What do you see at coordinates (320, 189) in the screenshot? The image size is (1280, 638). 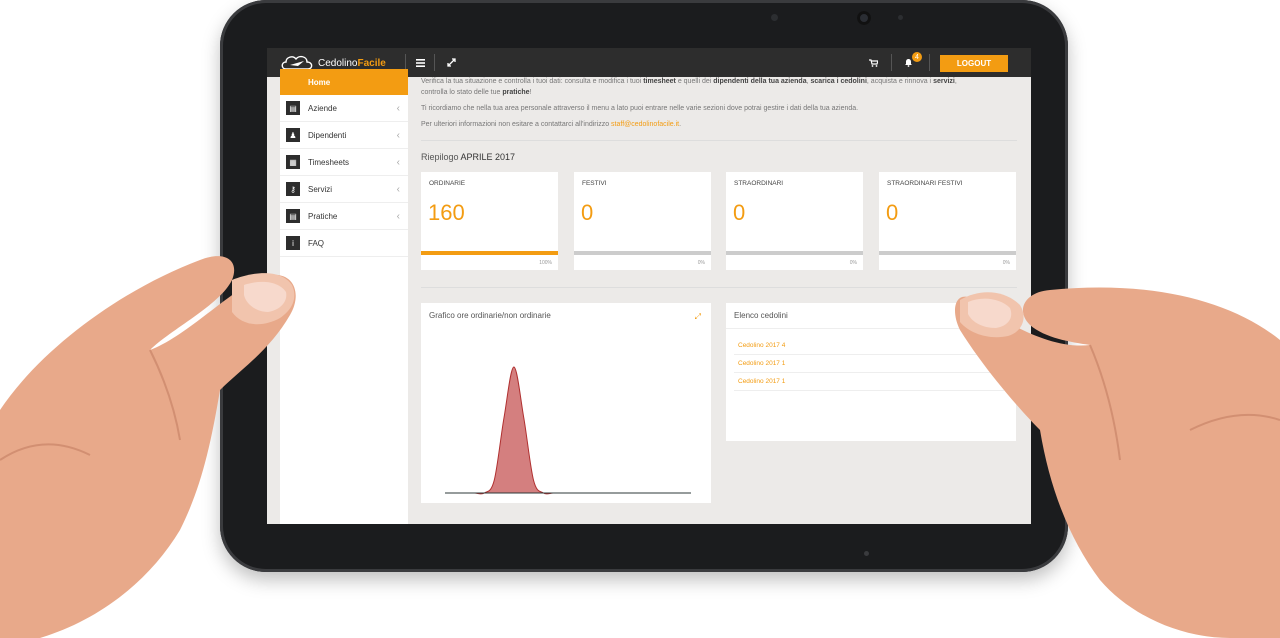 I see `sidebar-item-label: Servizi` at bounding box center [320, 189].